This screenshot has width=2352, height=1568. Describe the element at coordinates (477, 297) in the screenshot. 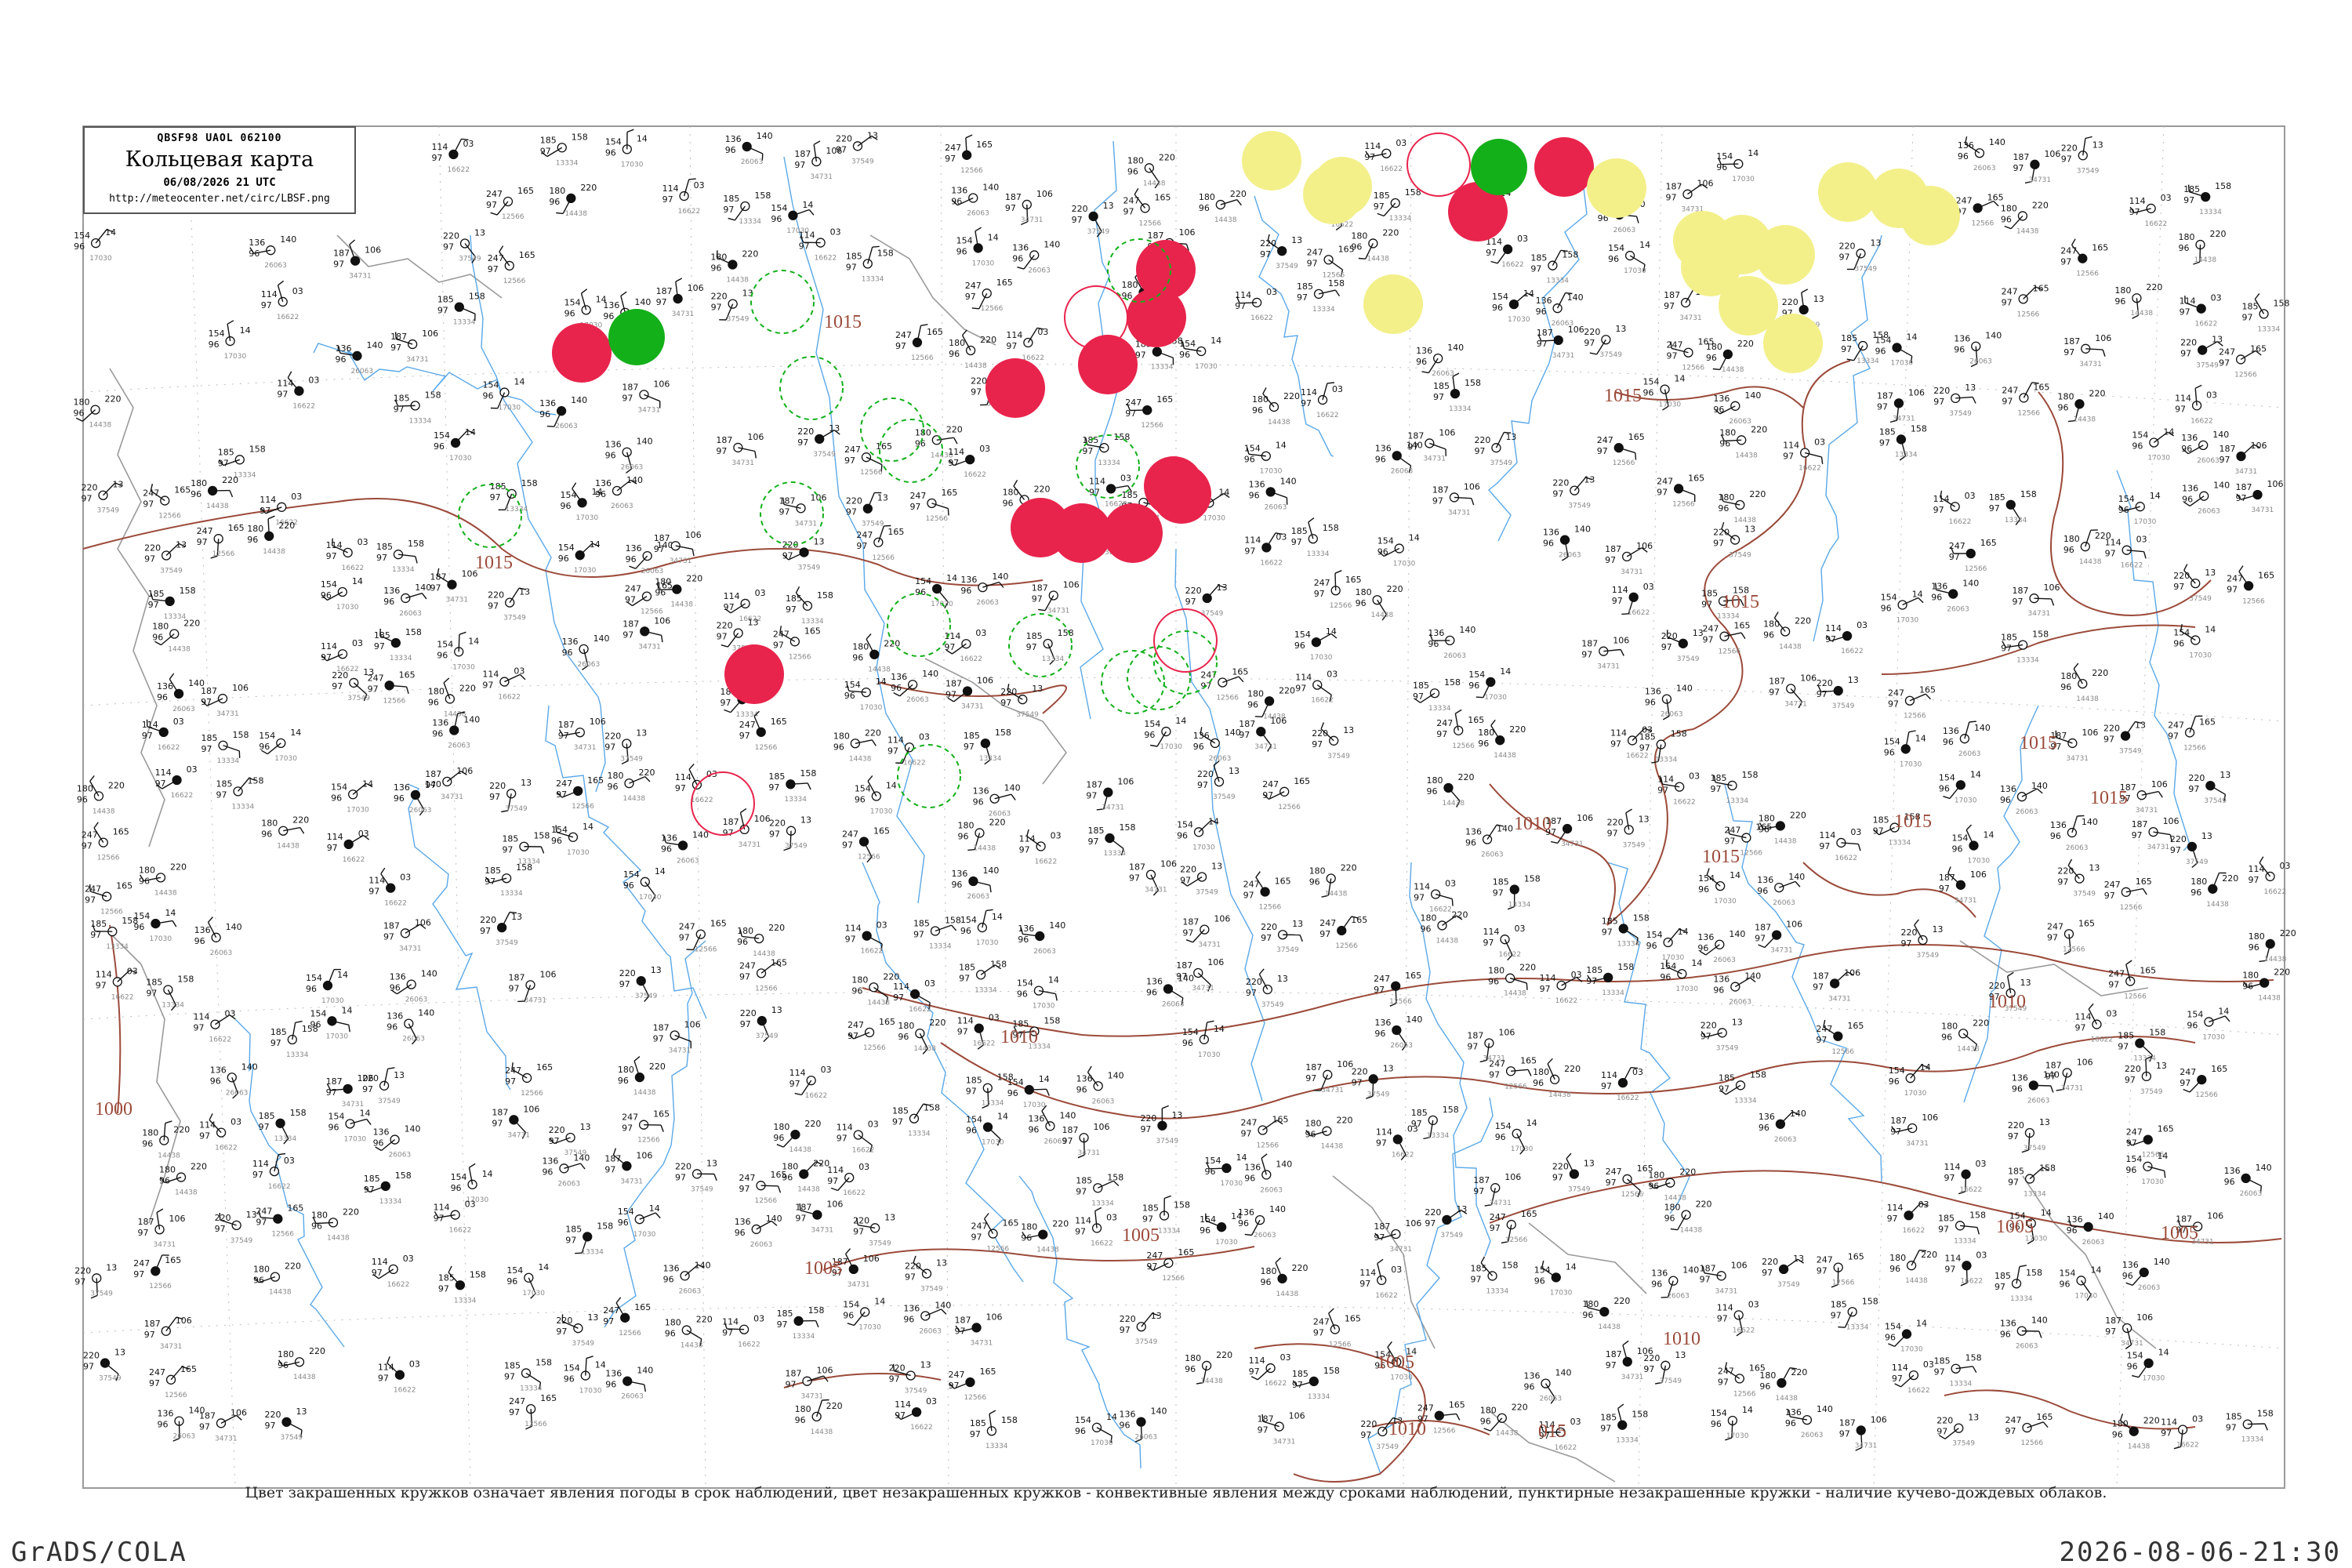

I see `pressure-value: 158` at that location.